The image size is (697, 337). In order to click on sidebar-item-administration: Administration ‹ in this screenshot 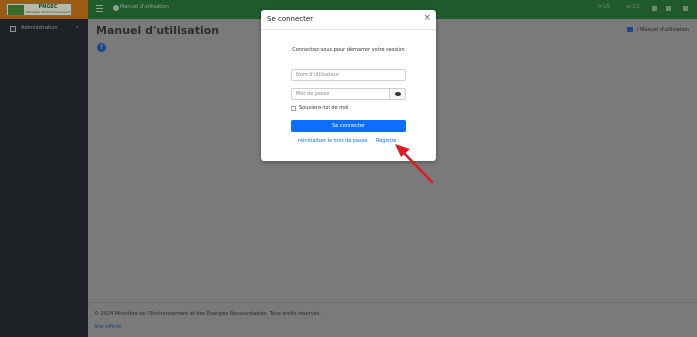, I will do `click(44, 30)`.